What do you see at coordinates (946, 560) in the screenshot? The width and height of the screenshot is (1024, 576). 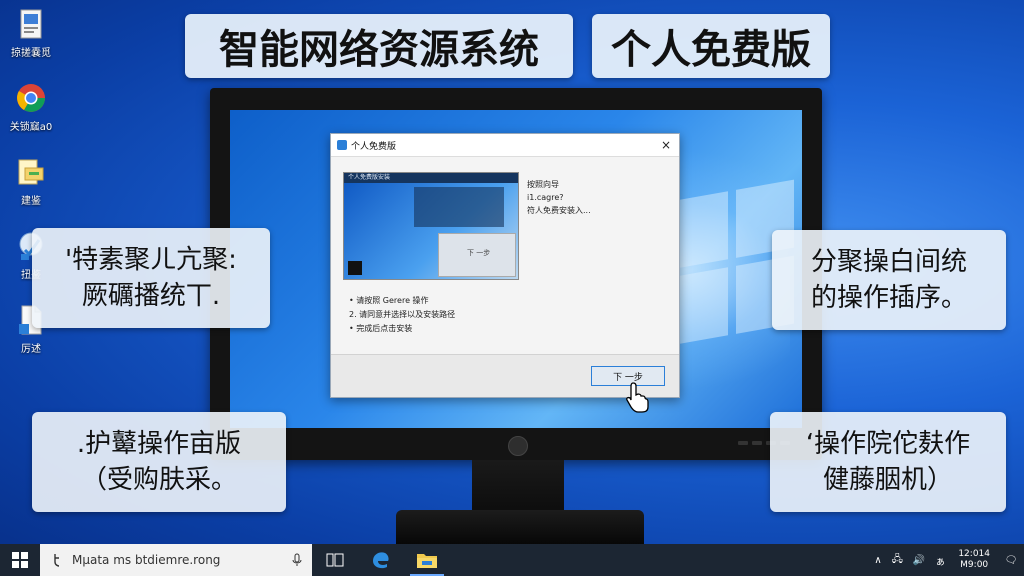 I see `system-tray: ∧ 🖧 🔊 ぁ 12:014 M9:00 🗨` at bounding box center [946, 560].